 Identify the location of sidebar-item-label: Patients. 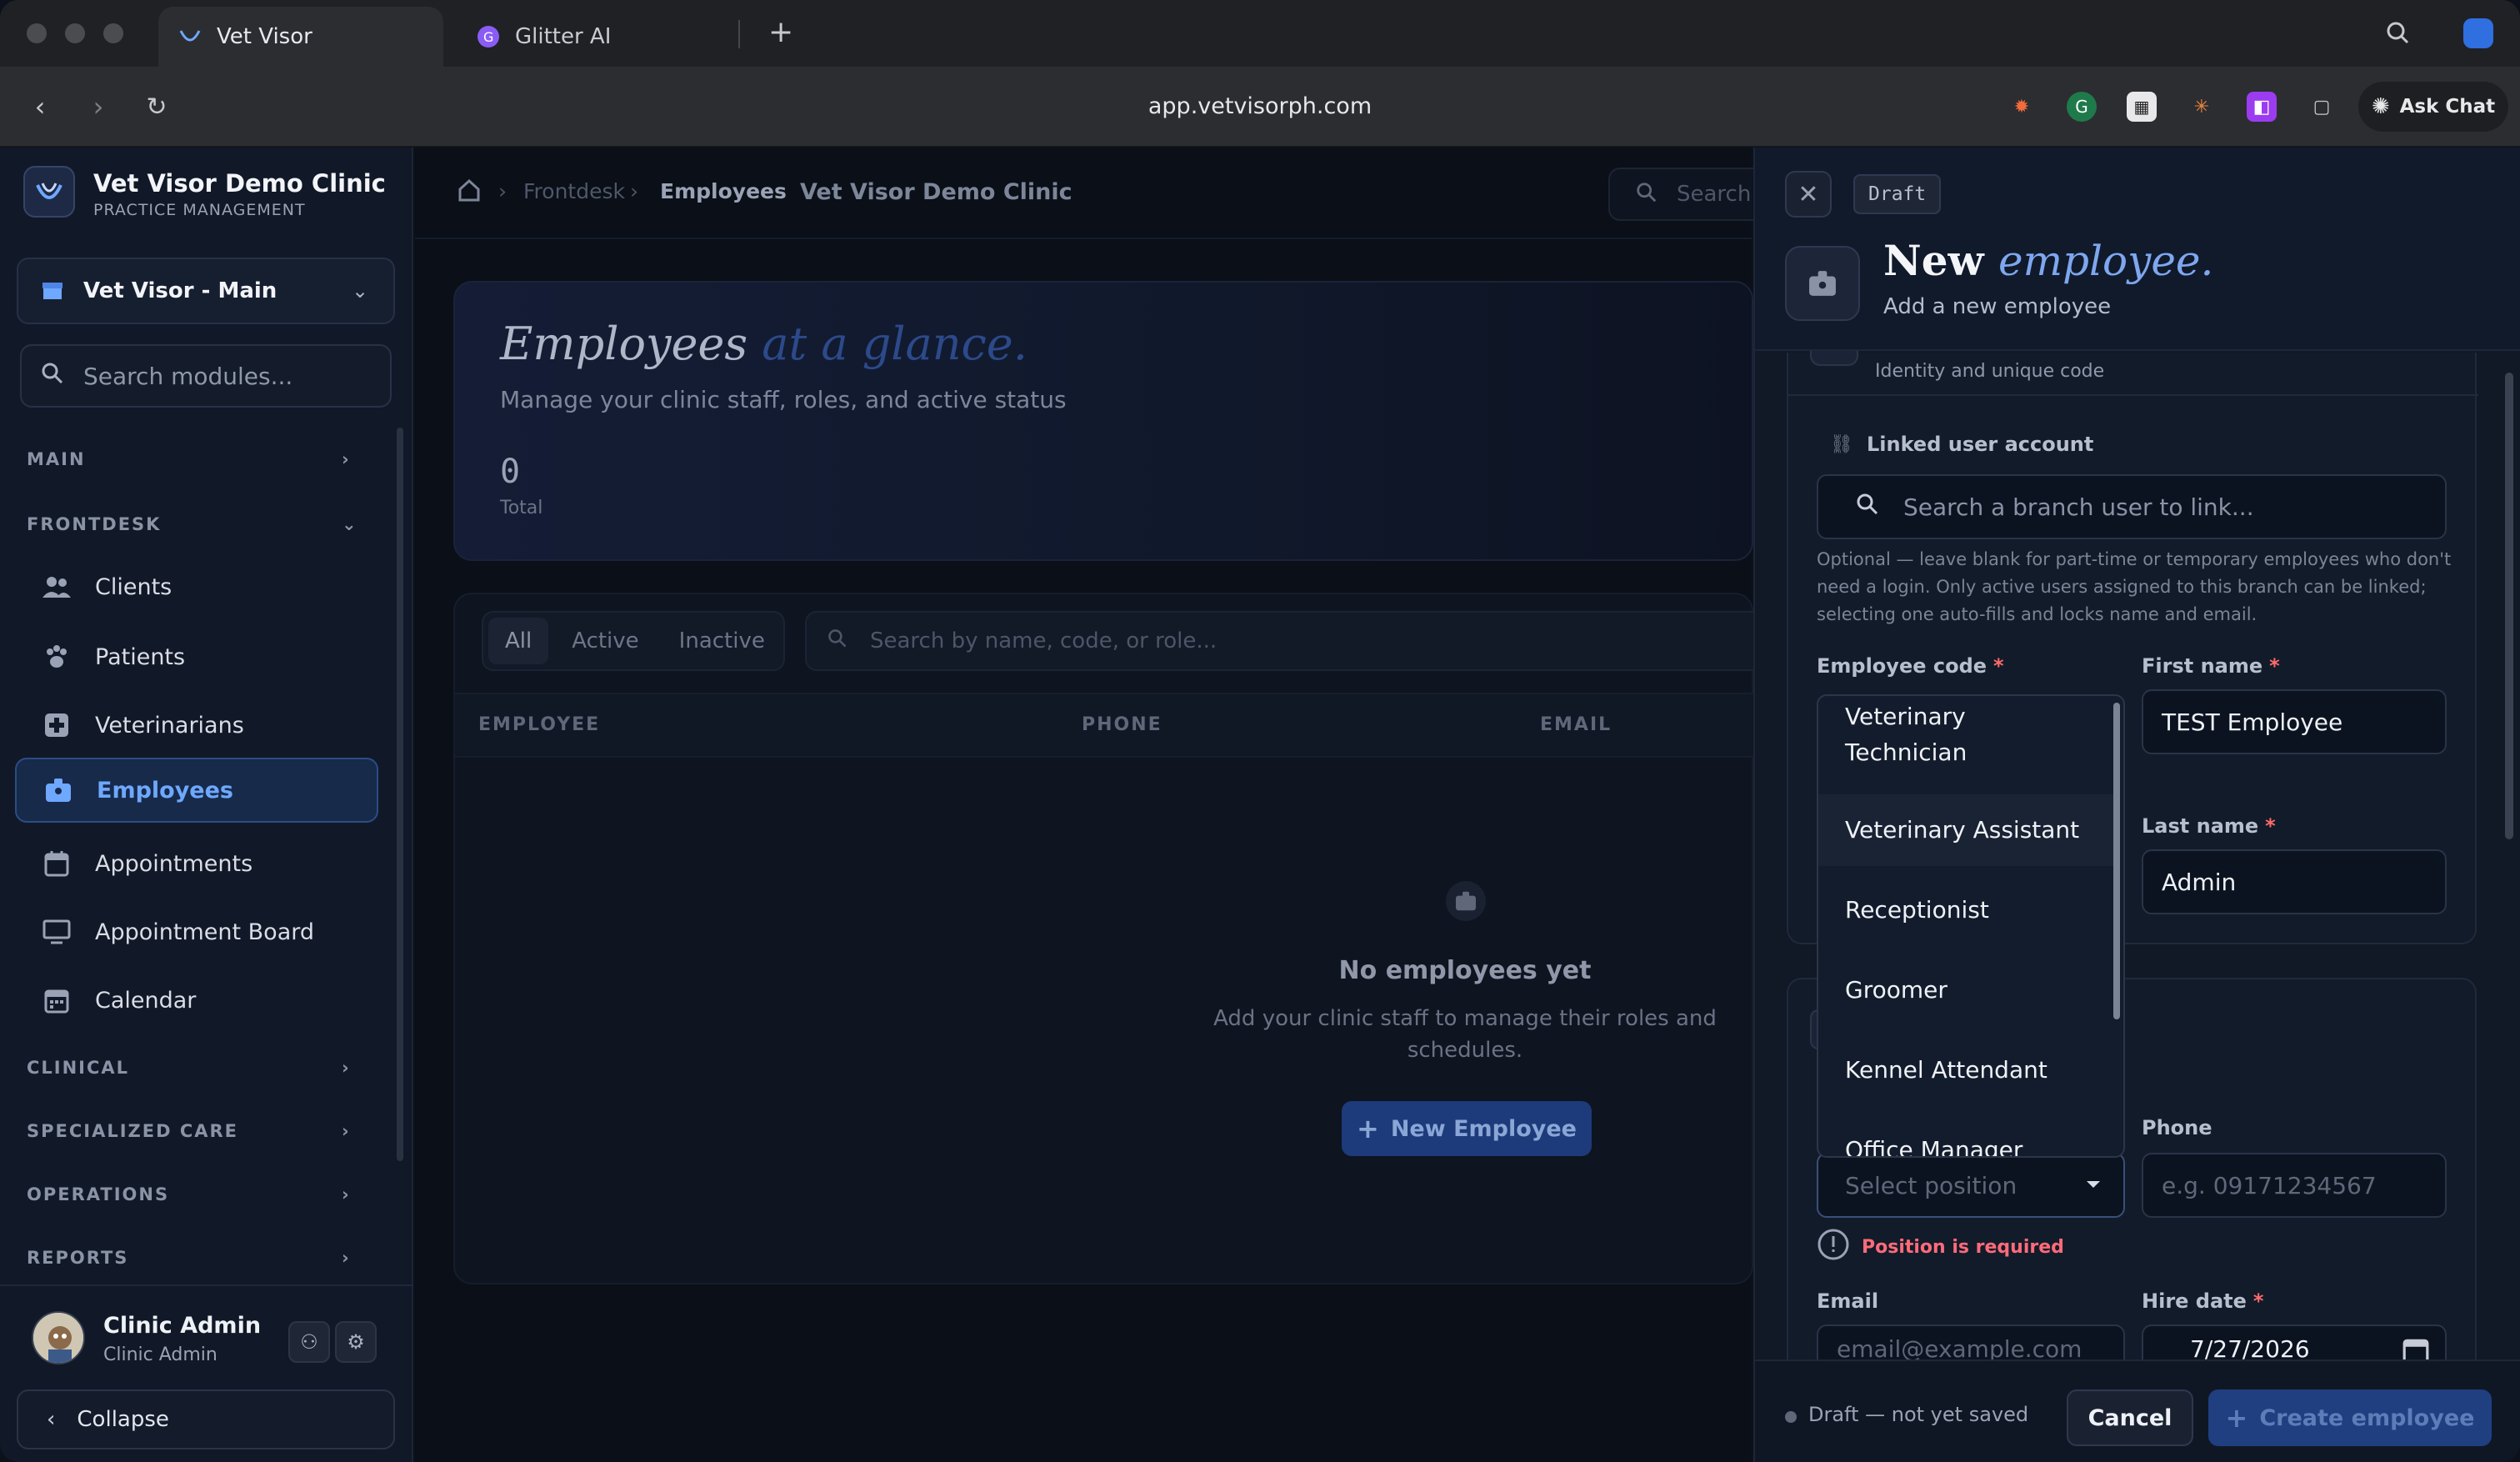
(140, 657).